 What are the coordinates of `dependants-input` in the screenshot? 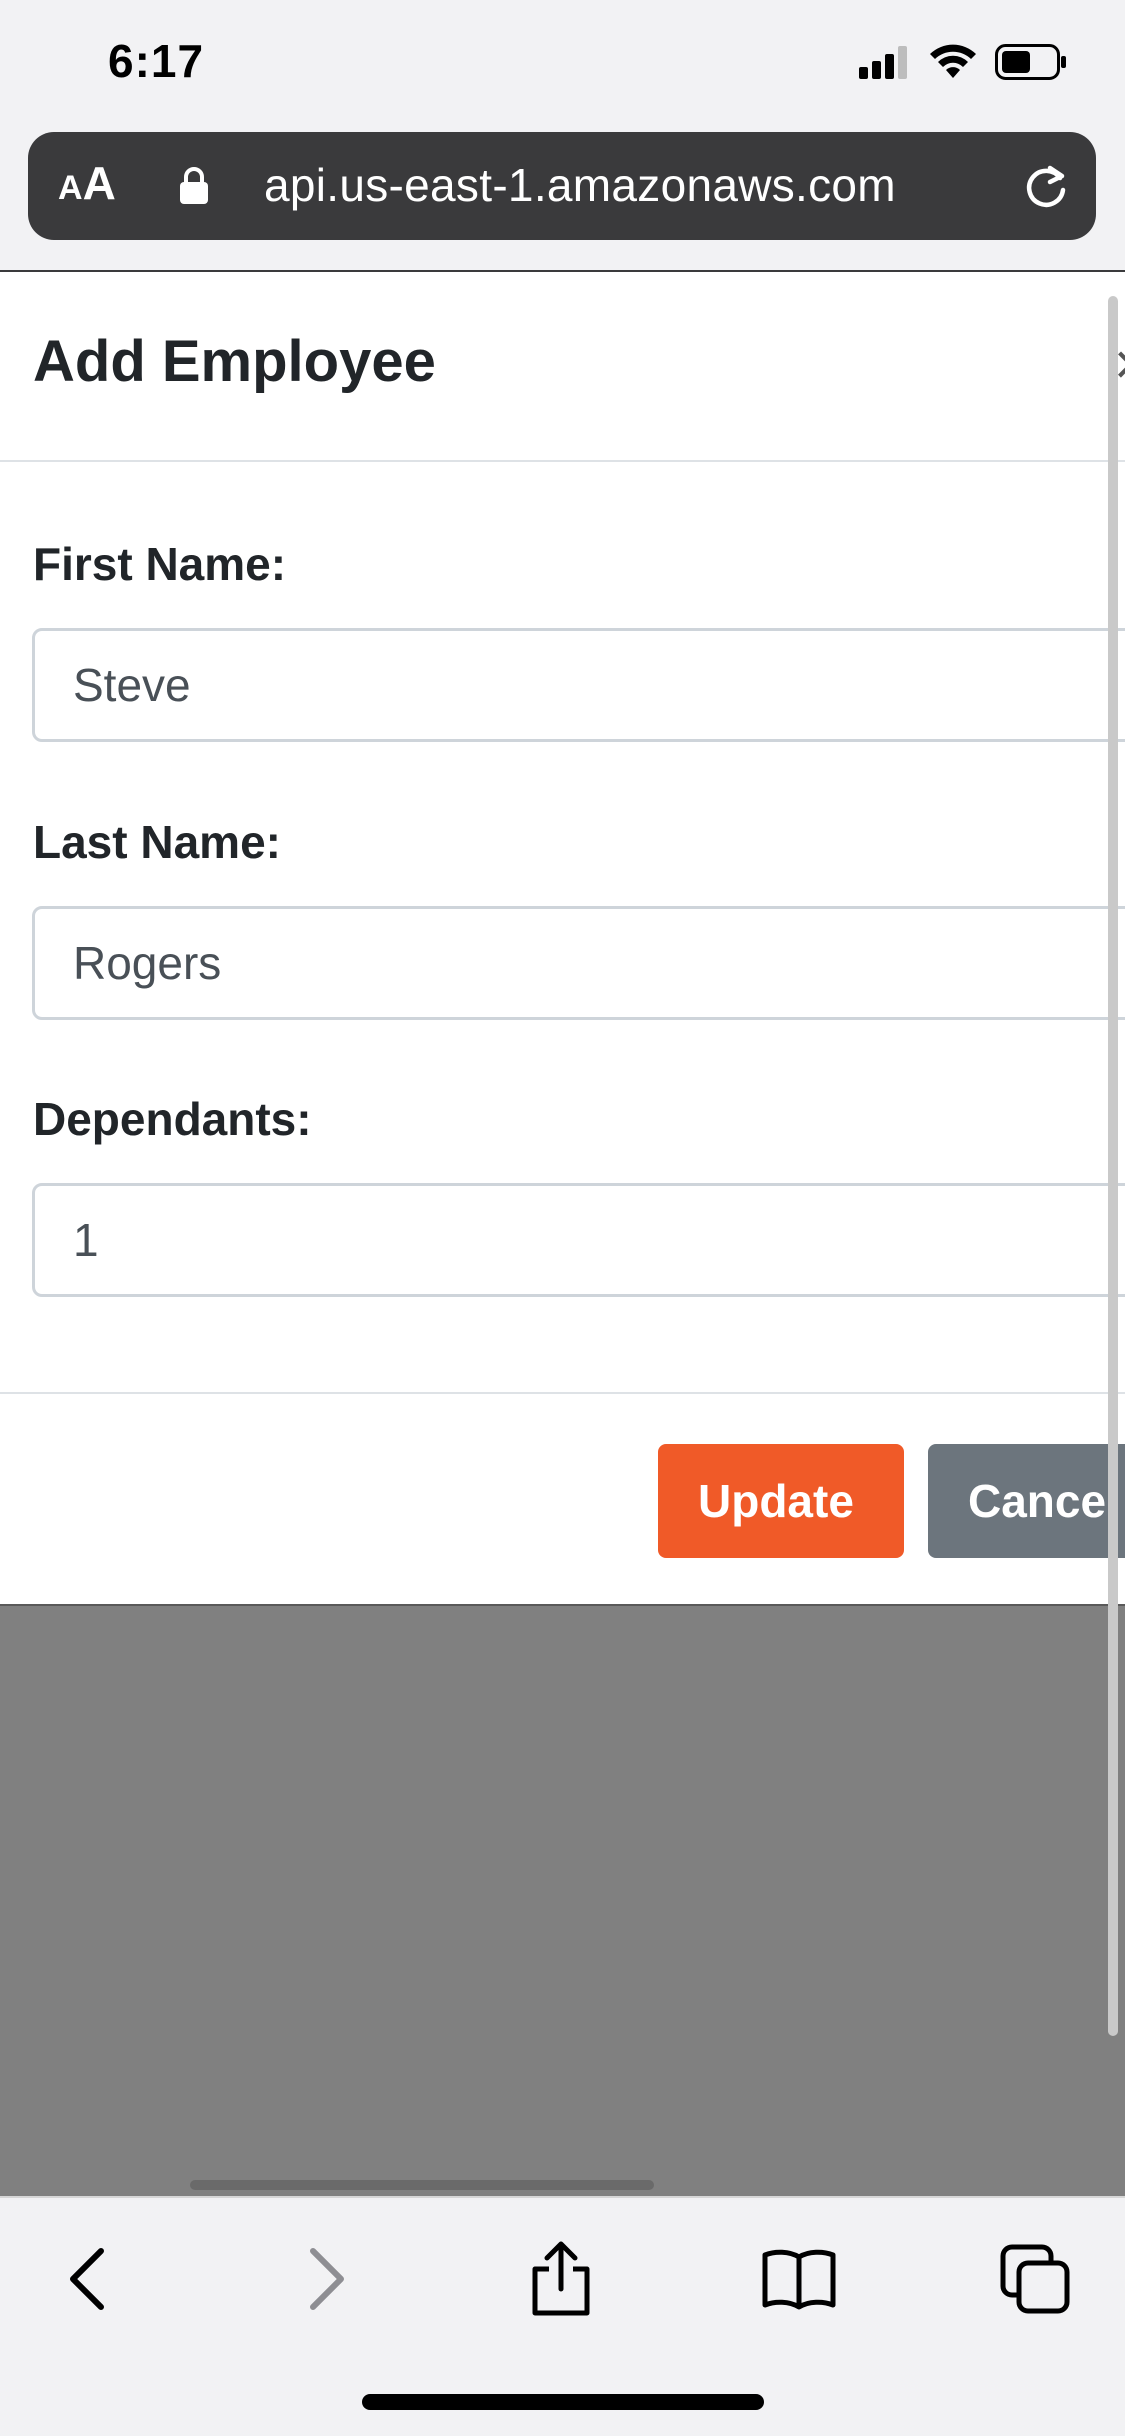 It's located at (578, 1240).